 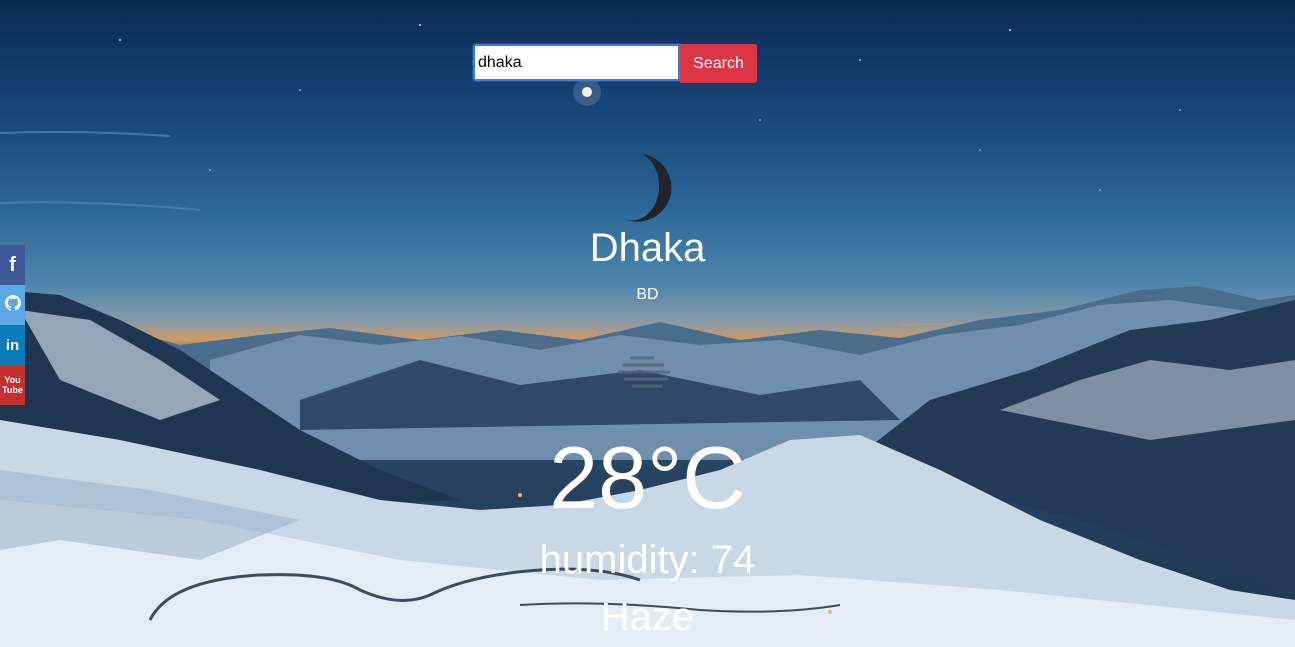 I want to click on youtube-icon-top: You, so click(x=12, y=380).